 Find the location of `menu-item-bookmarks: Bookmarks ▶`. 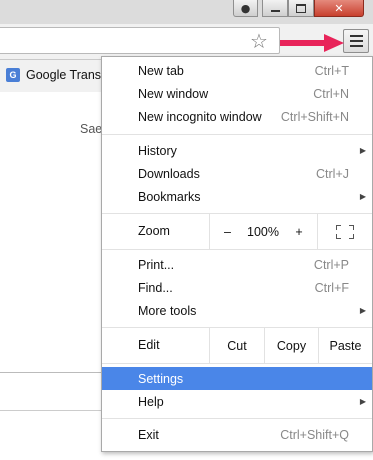

menu-item-bookmarks: Bookmarks ▶ is located at coordinates (237, 196).